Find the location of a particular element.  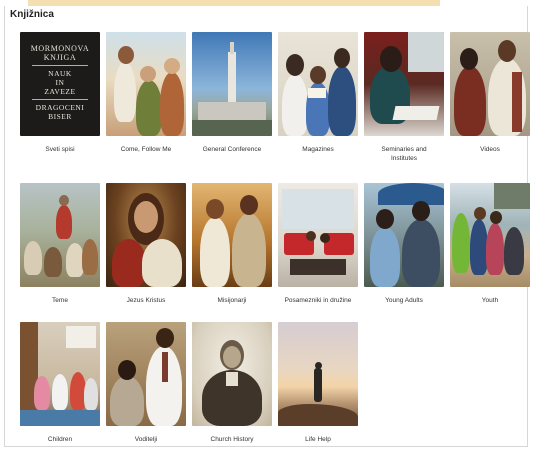

tile-label: Misijonarji is located at coordinates (232, 300).